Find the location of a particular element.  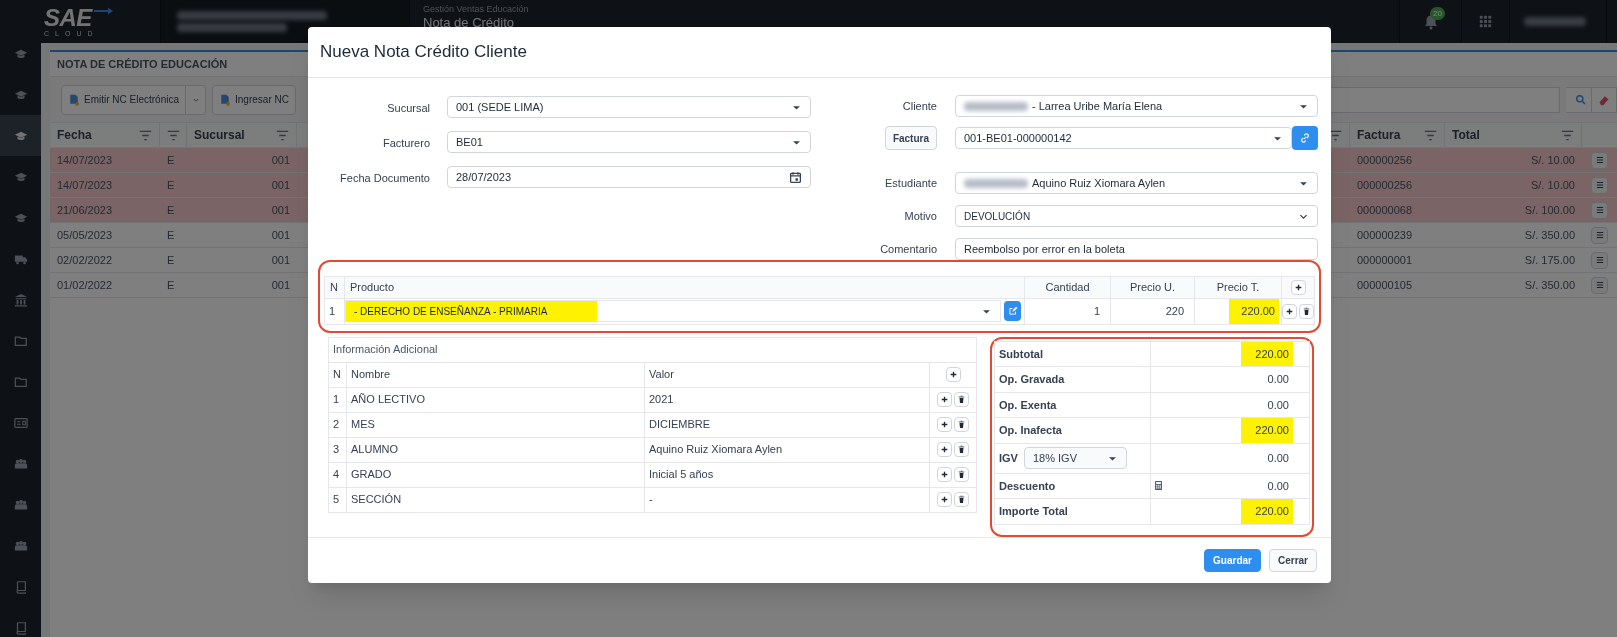

filter-icon is located at coordinates (1335, 135).